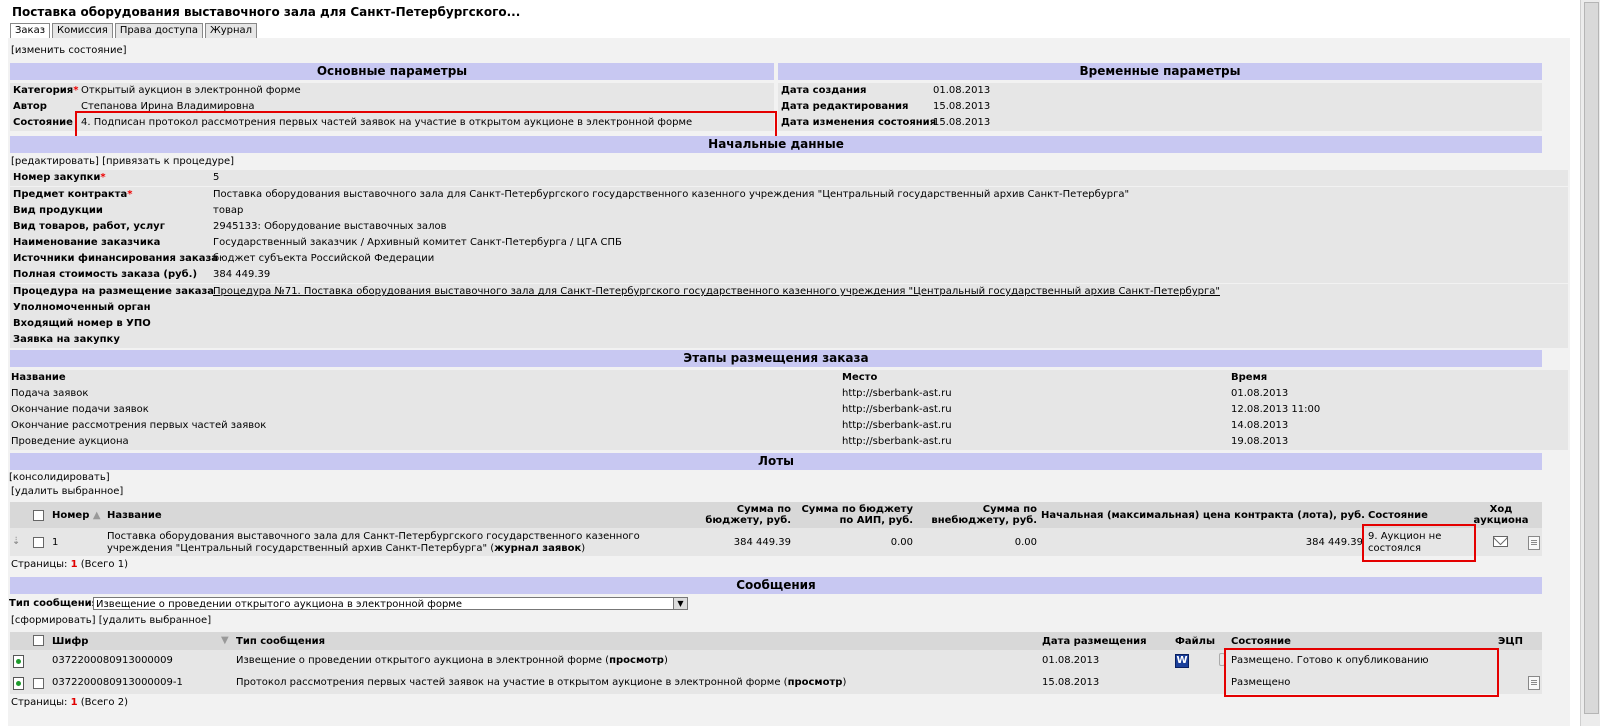  I want to click on message-checkbox, so click(38, 683).